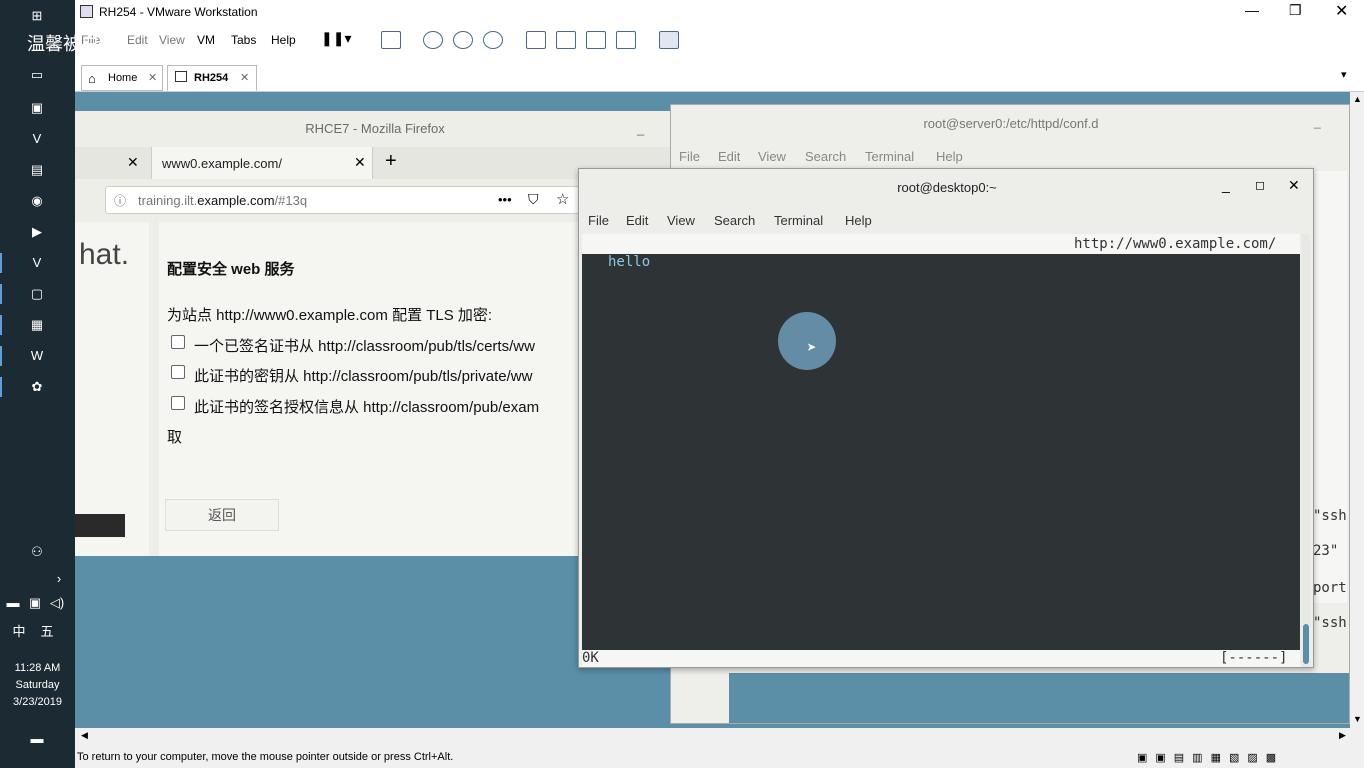 The width and height of the screenshot is (1364, 768). Describe the element at coordinates (37, 139) in the screenshot. I see `app-icon: V` at that location.